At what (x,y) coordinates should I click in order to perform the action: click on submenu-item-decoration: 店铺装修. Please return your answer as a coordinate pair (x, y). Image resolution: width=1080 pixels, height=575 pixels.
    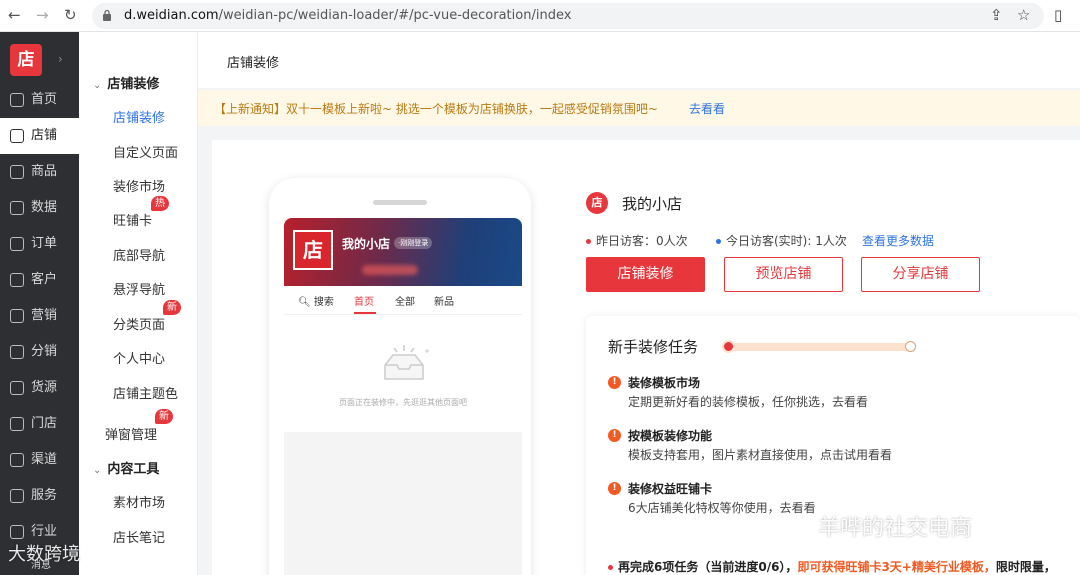
    Looking at the image, I should click on (139, 116).